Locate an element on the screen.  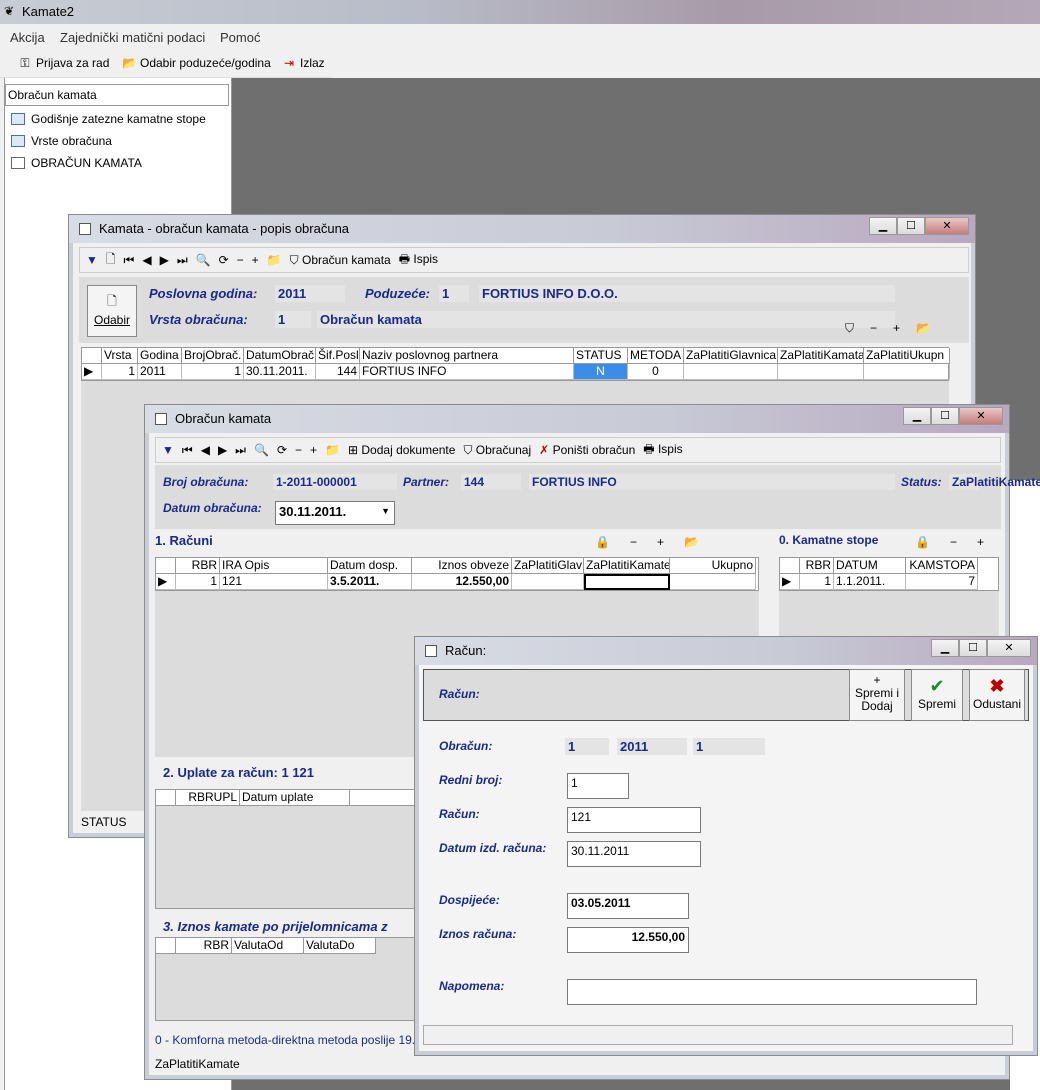
nav-obracun: OBRAČUN KAMATA is located at coordinates (76, 163).